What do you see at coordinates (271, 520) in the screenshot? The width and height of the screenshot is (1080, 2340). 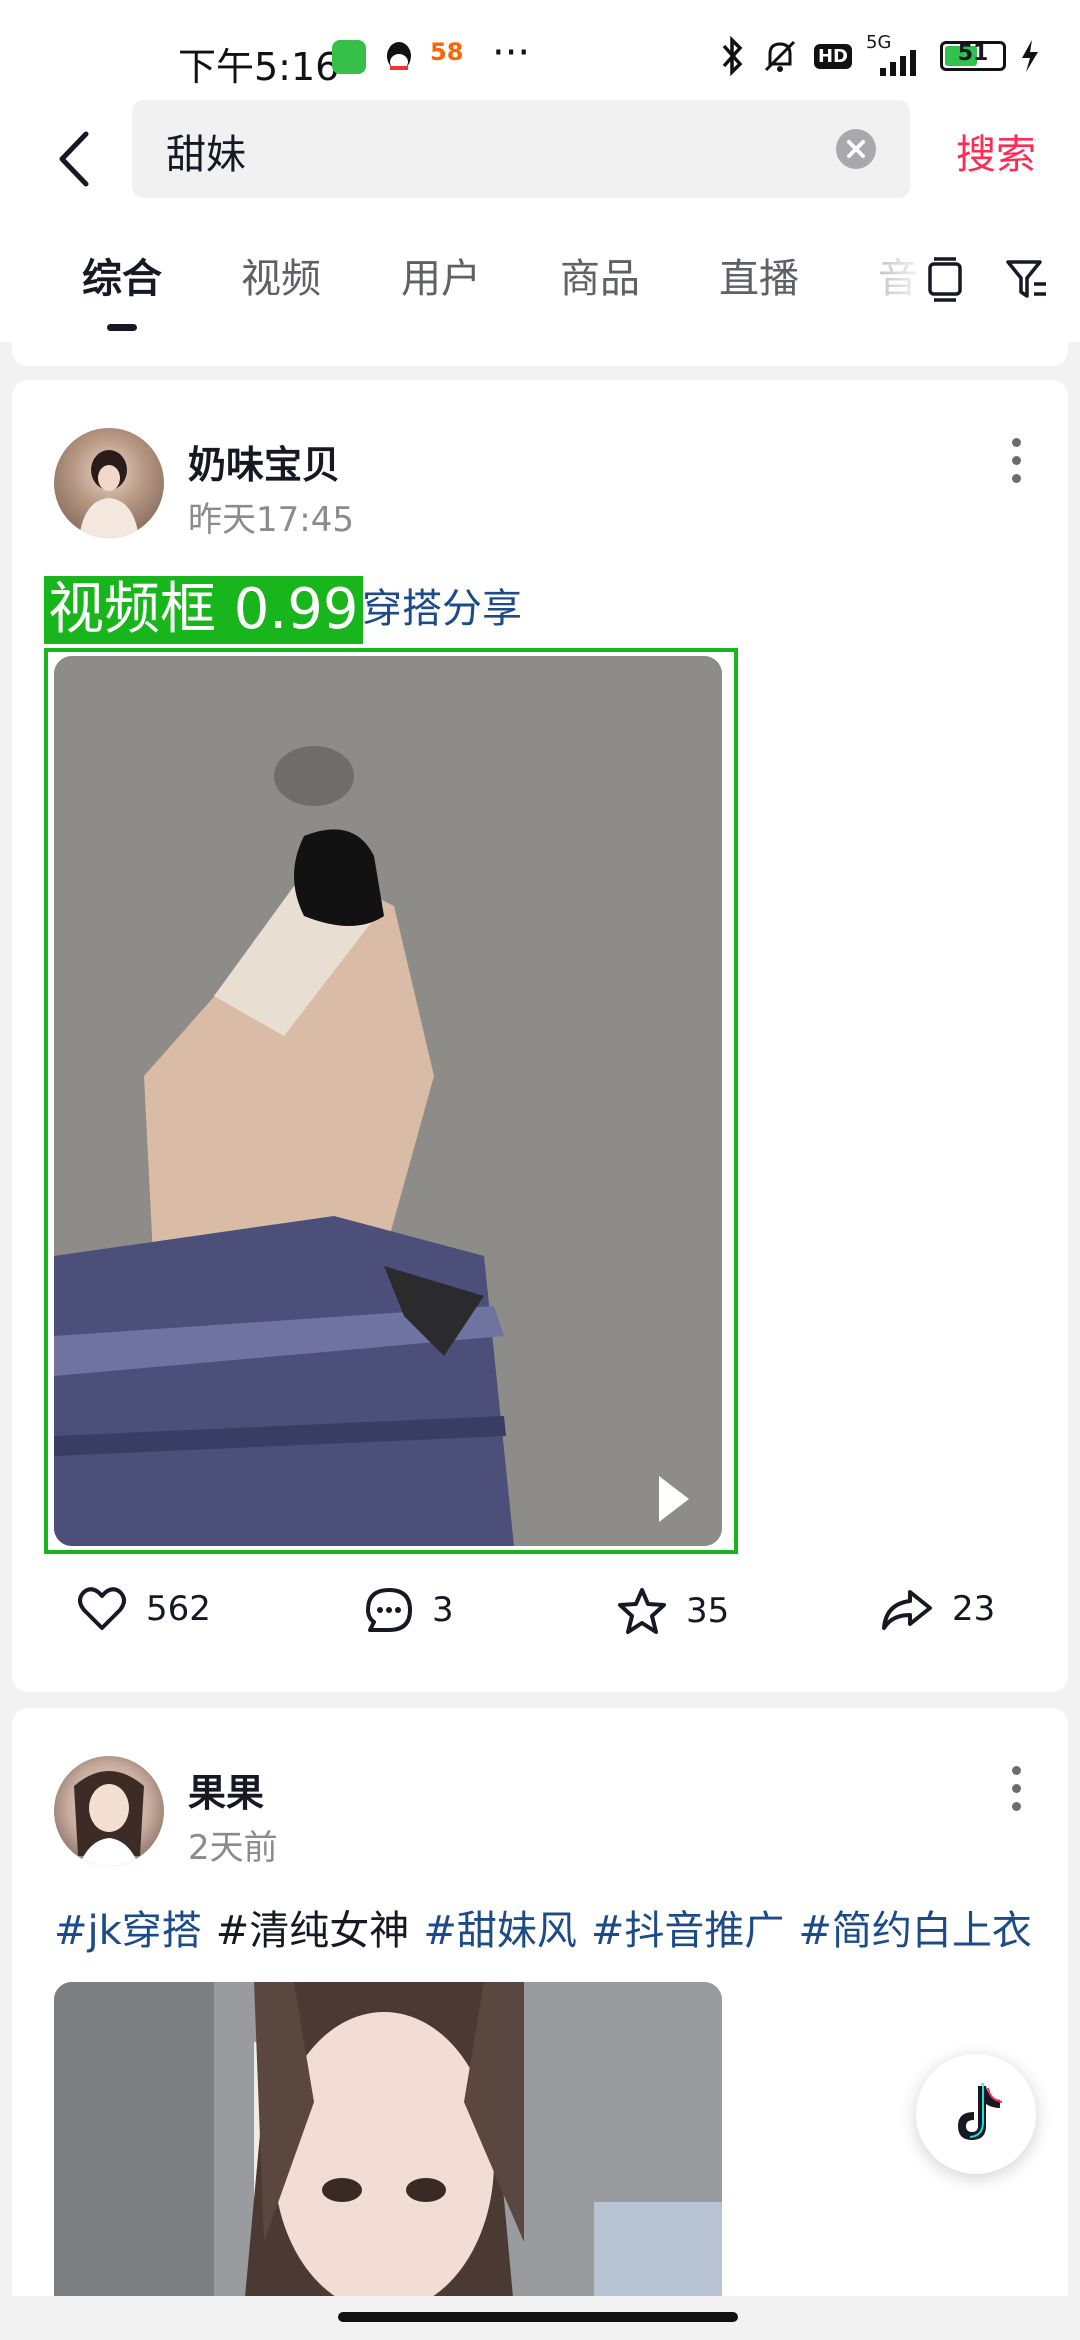 I see `post-time: 昨天17:45` at bounding box center [271, 520].